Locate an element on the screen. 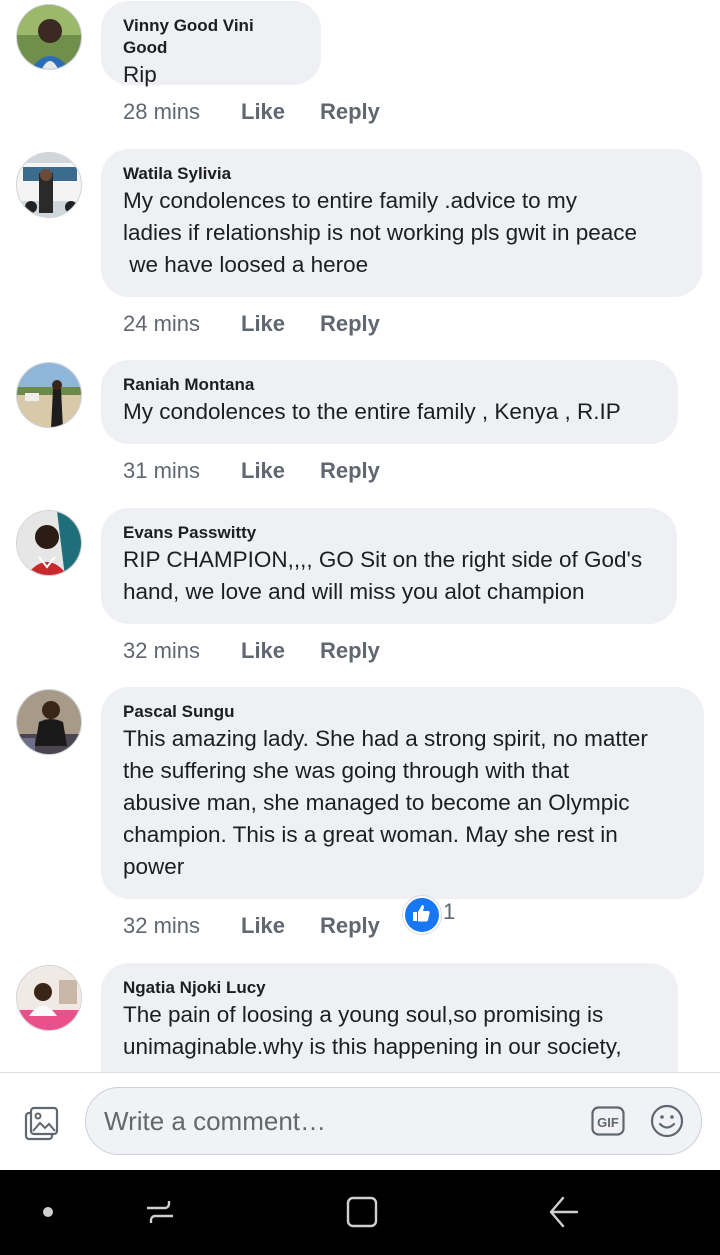 This screenshot has height=1255, width=720. comment-author: Ngatia Njoki Lucy is located at coordinates (389, 988).